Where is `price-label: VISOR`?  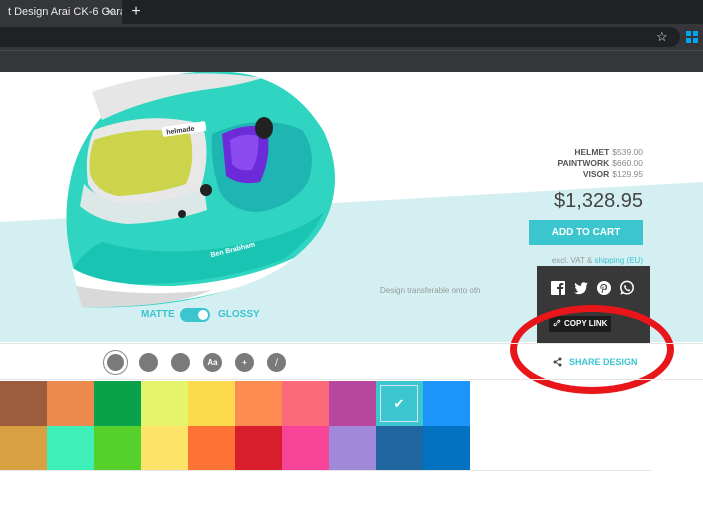 price-label: VISOR is located at coordinates (596, 174).